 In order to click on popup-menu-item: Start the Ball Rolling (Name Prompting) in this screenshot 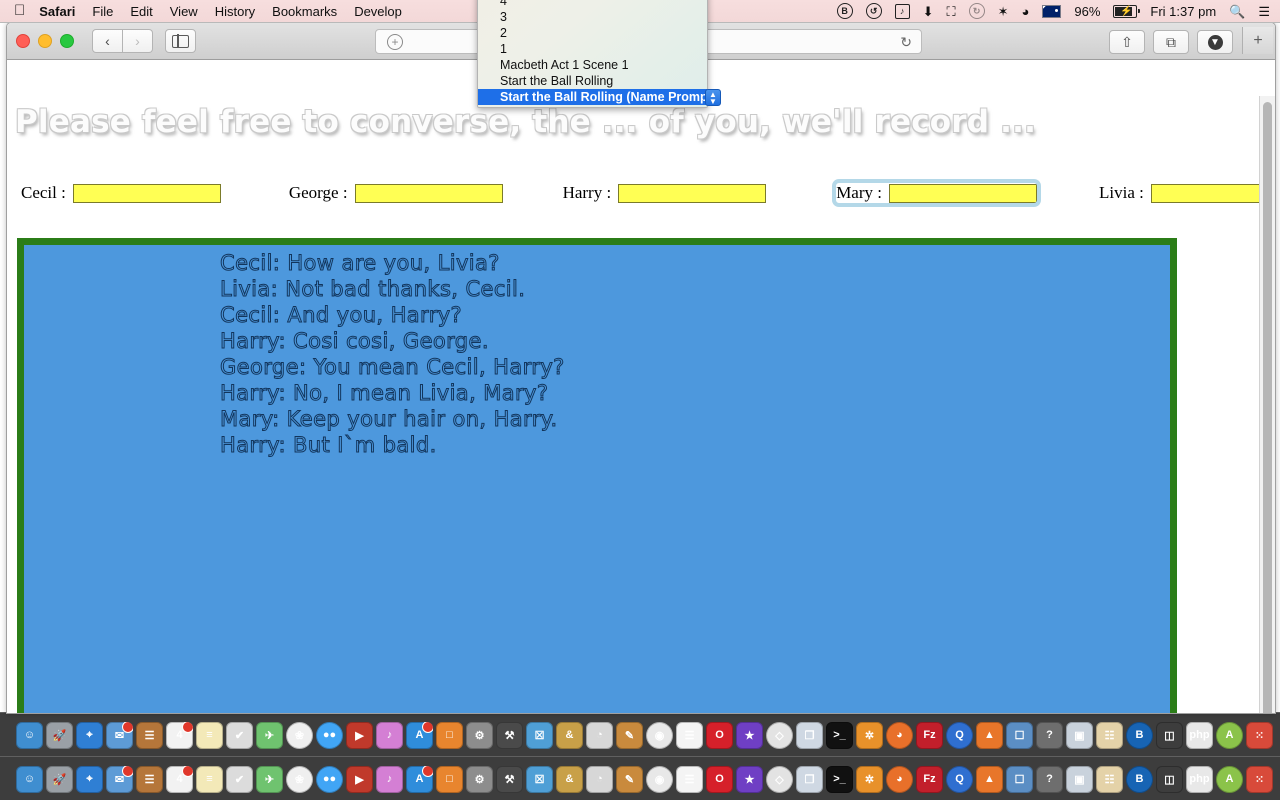, I will do `click(592, 97)`.